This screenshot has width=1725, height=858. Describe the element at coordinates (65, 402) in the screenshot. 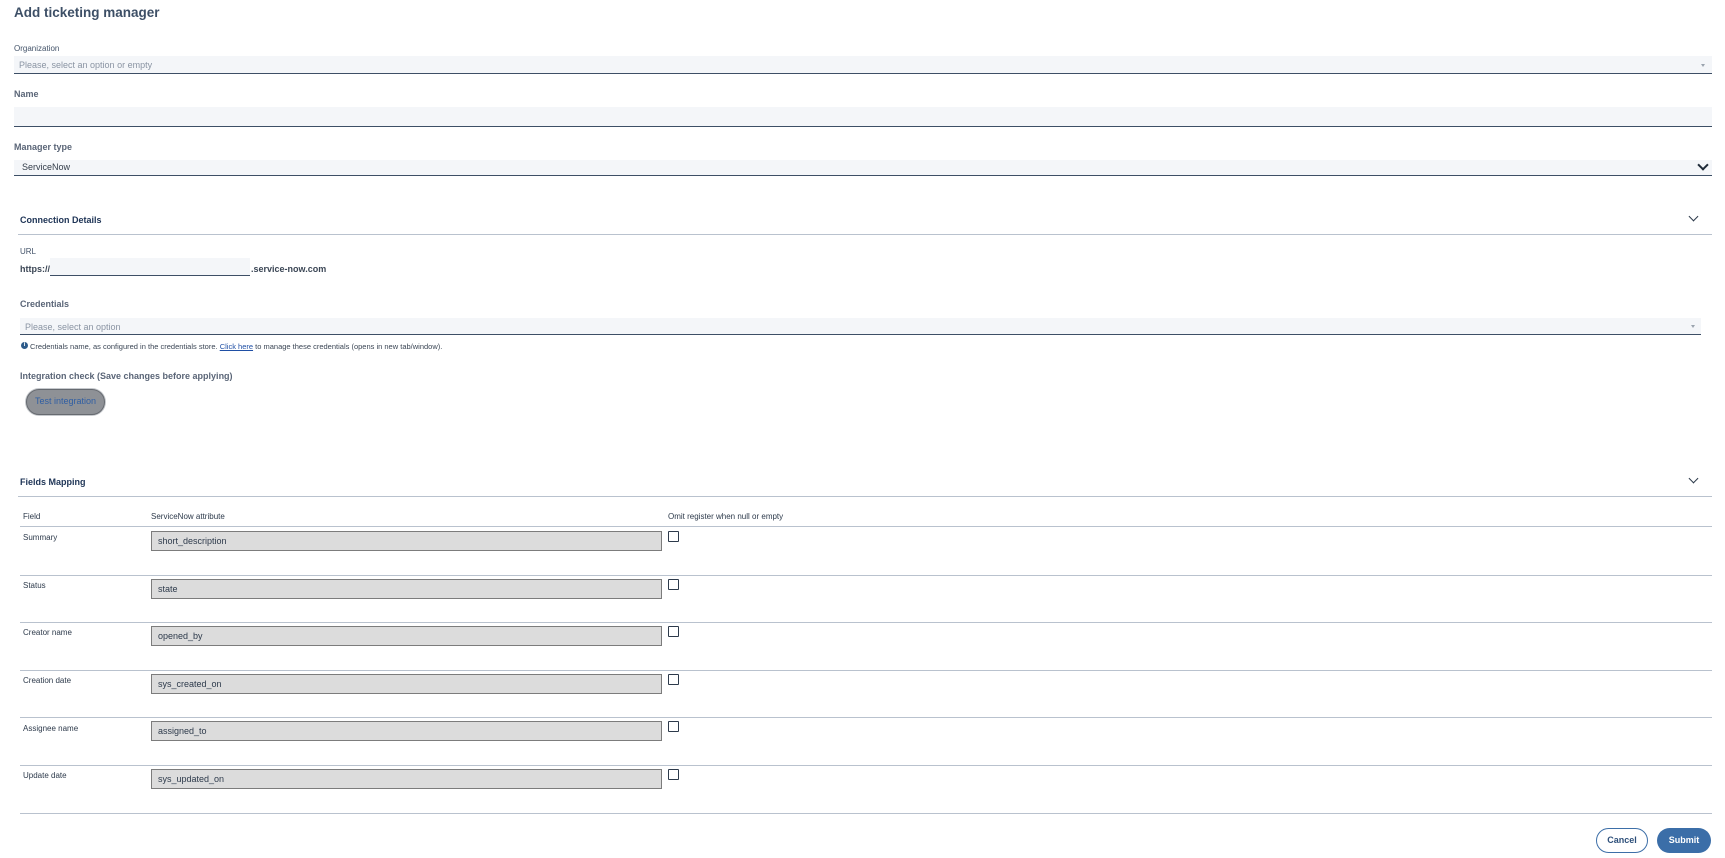

I see `test-integration-button: Test integration` at that location.